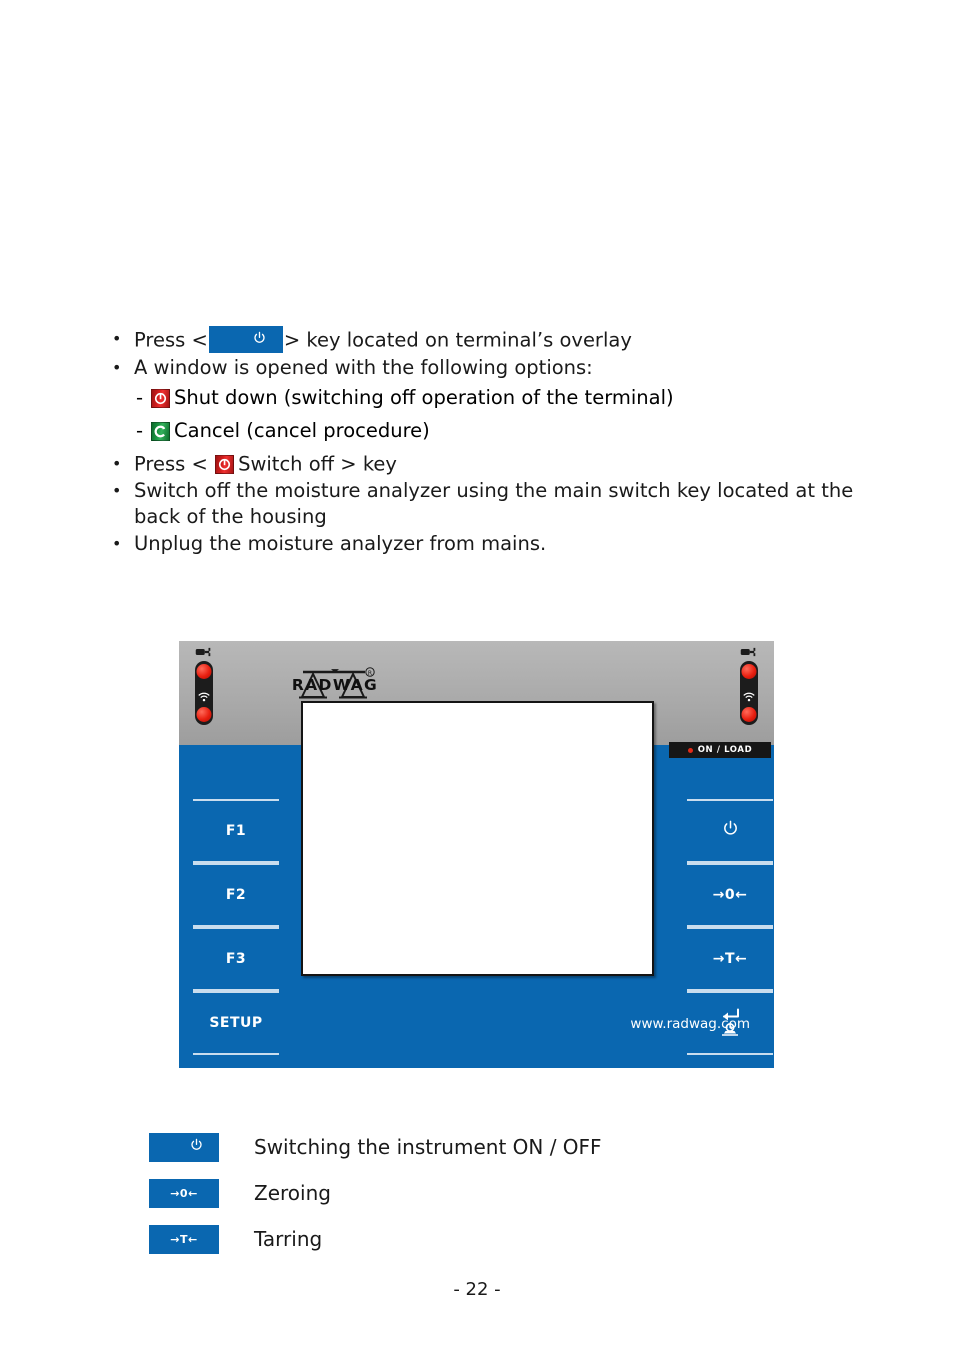 Image resolution: width=954 pixels, height=1350 pixels. Describe the element at coordinates (245, 339) in the screenshot. I see `power-key-illustration` at that location.